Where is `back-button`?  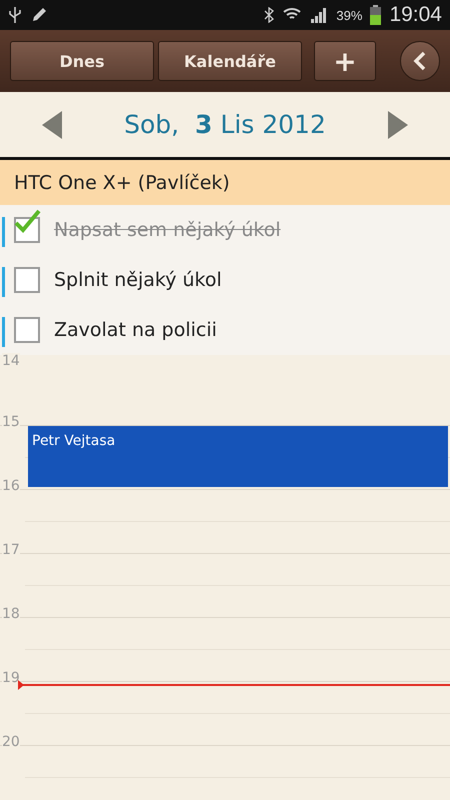 back-button is located at coordinates (420, 61).